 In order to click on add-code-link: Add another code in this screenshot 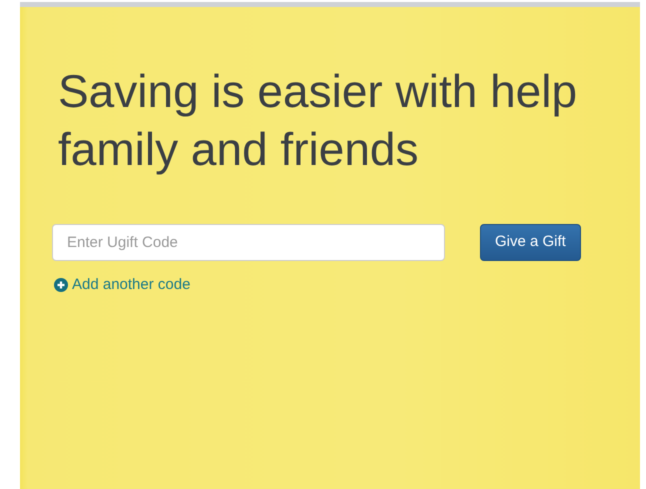, I will do `click(122, 285)`.